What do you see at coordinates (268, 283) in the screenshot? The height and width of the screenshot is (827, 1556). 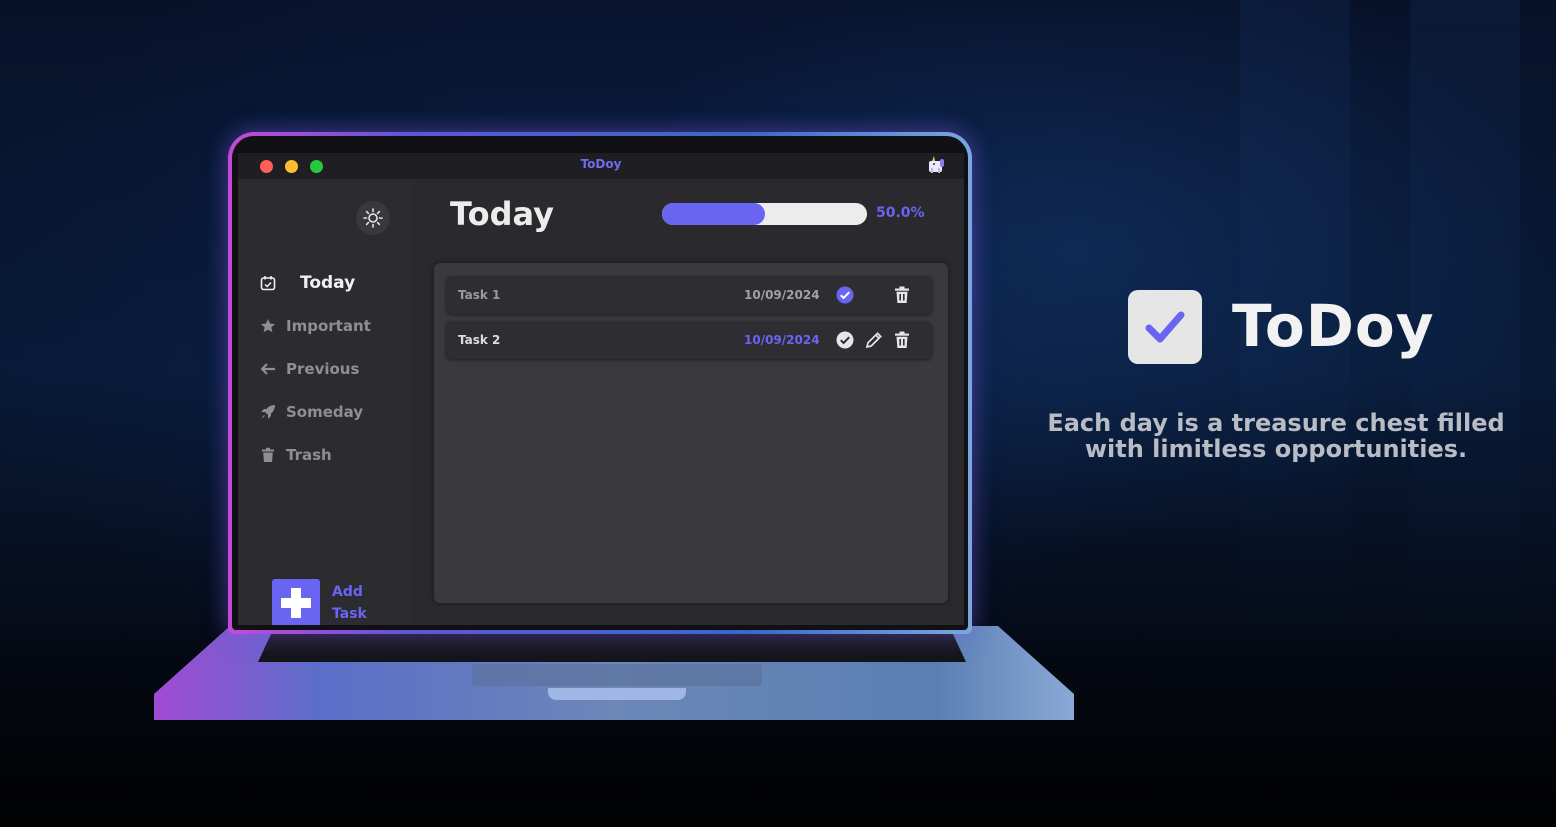 I see `calendar-icon` at bounding box center [268, 283].